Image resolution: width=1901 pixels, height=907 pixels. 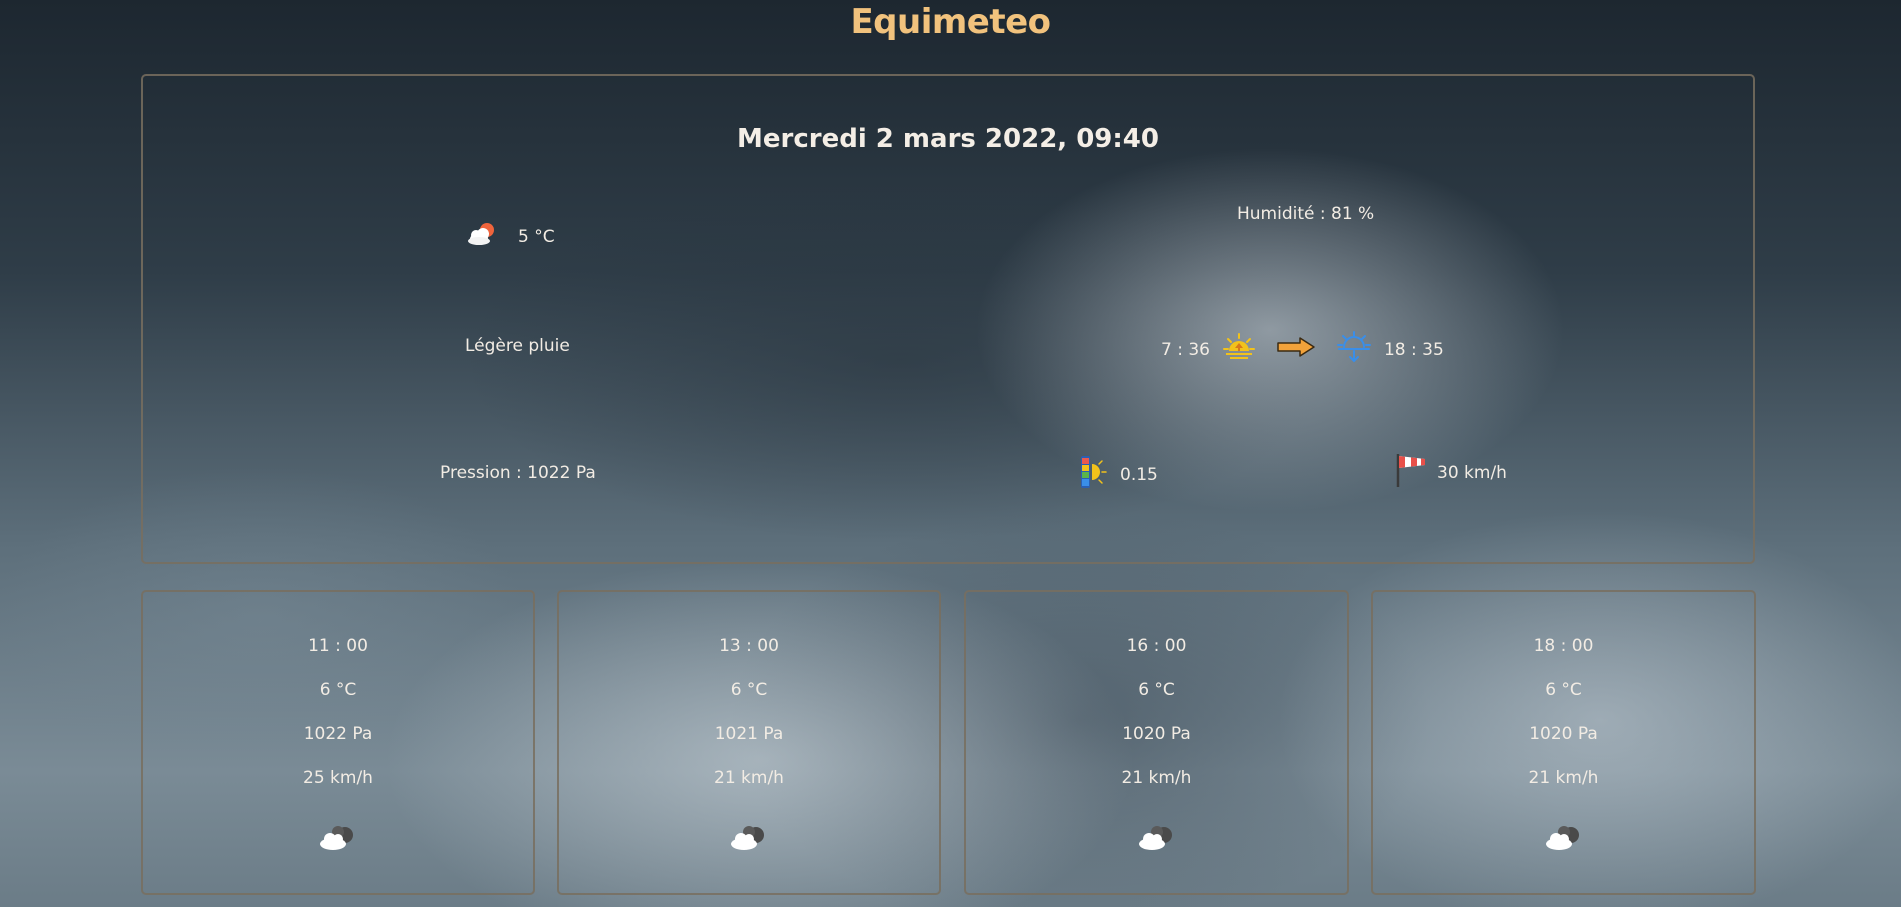 What do you see at coordinates (510, 236) in the screenshot?
I see `current-temperature-group: 5 °C` at bounding box center [510, 236].